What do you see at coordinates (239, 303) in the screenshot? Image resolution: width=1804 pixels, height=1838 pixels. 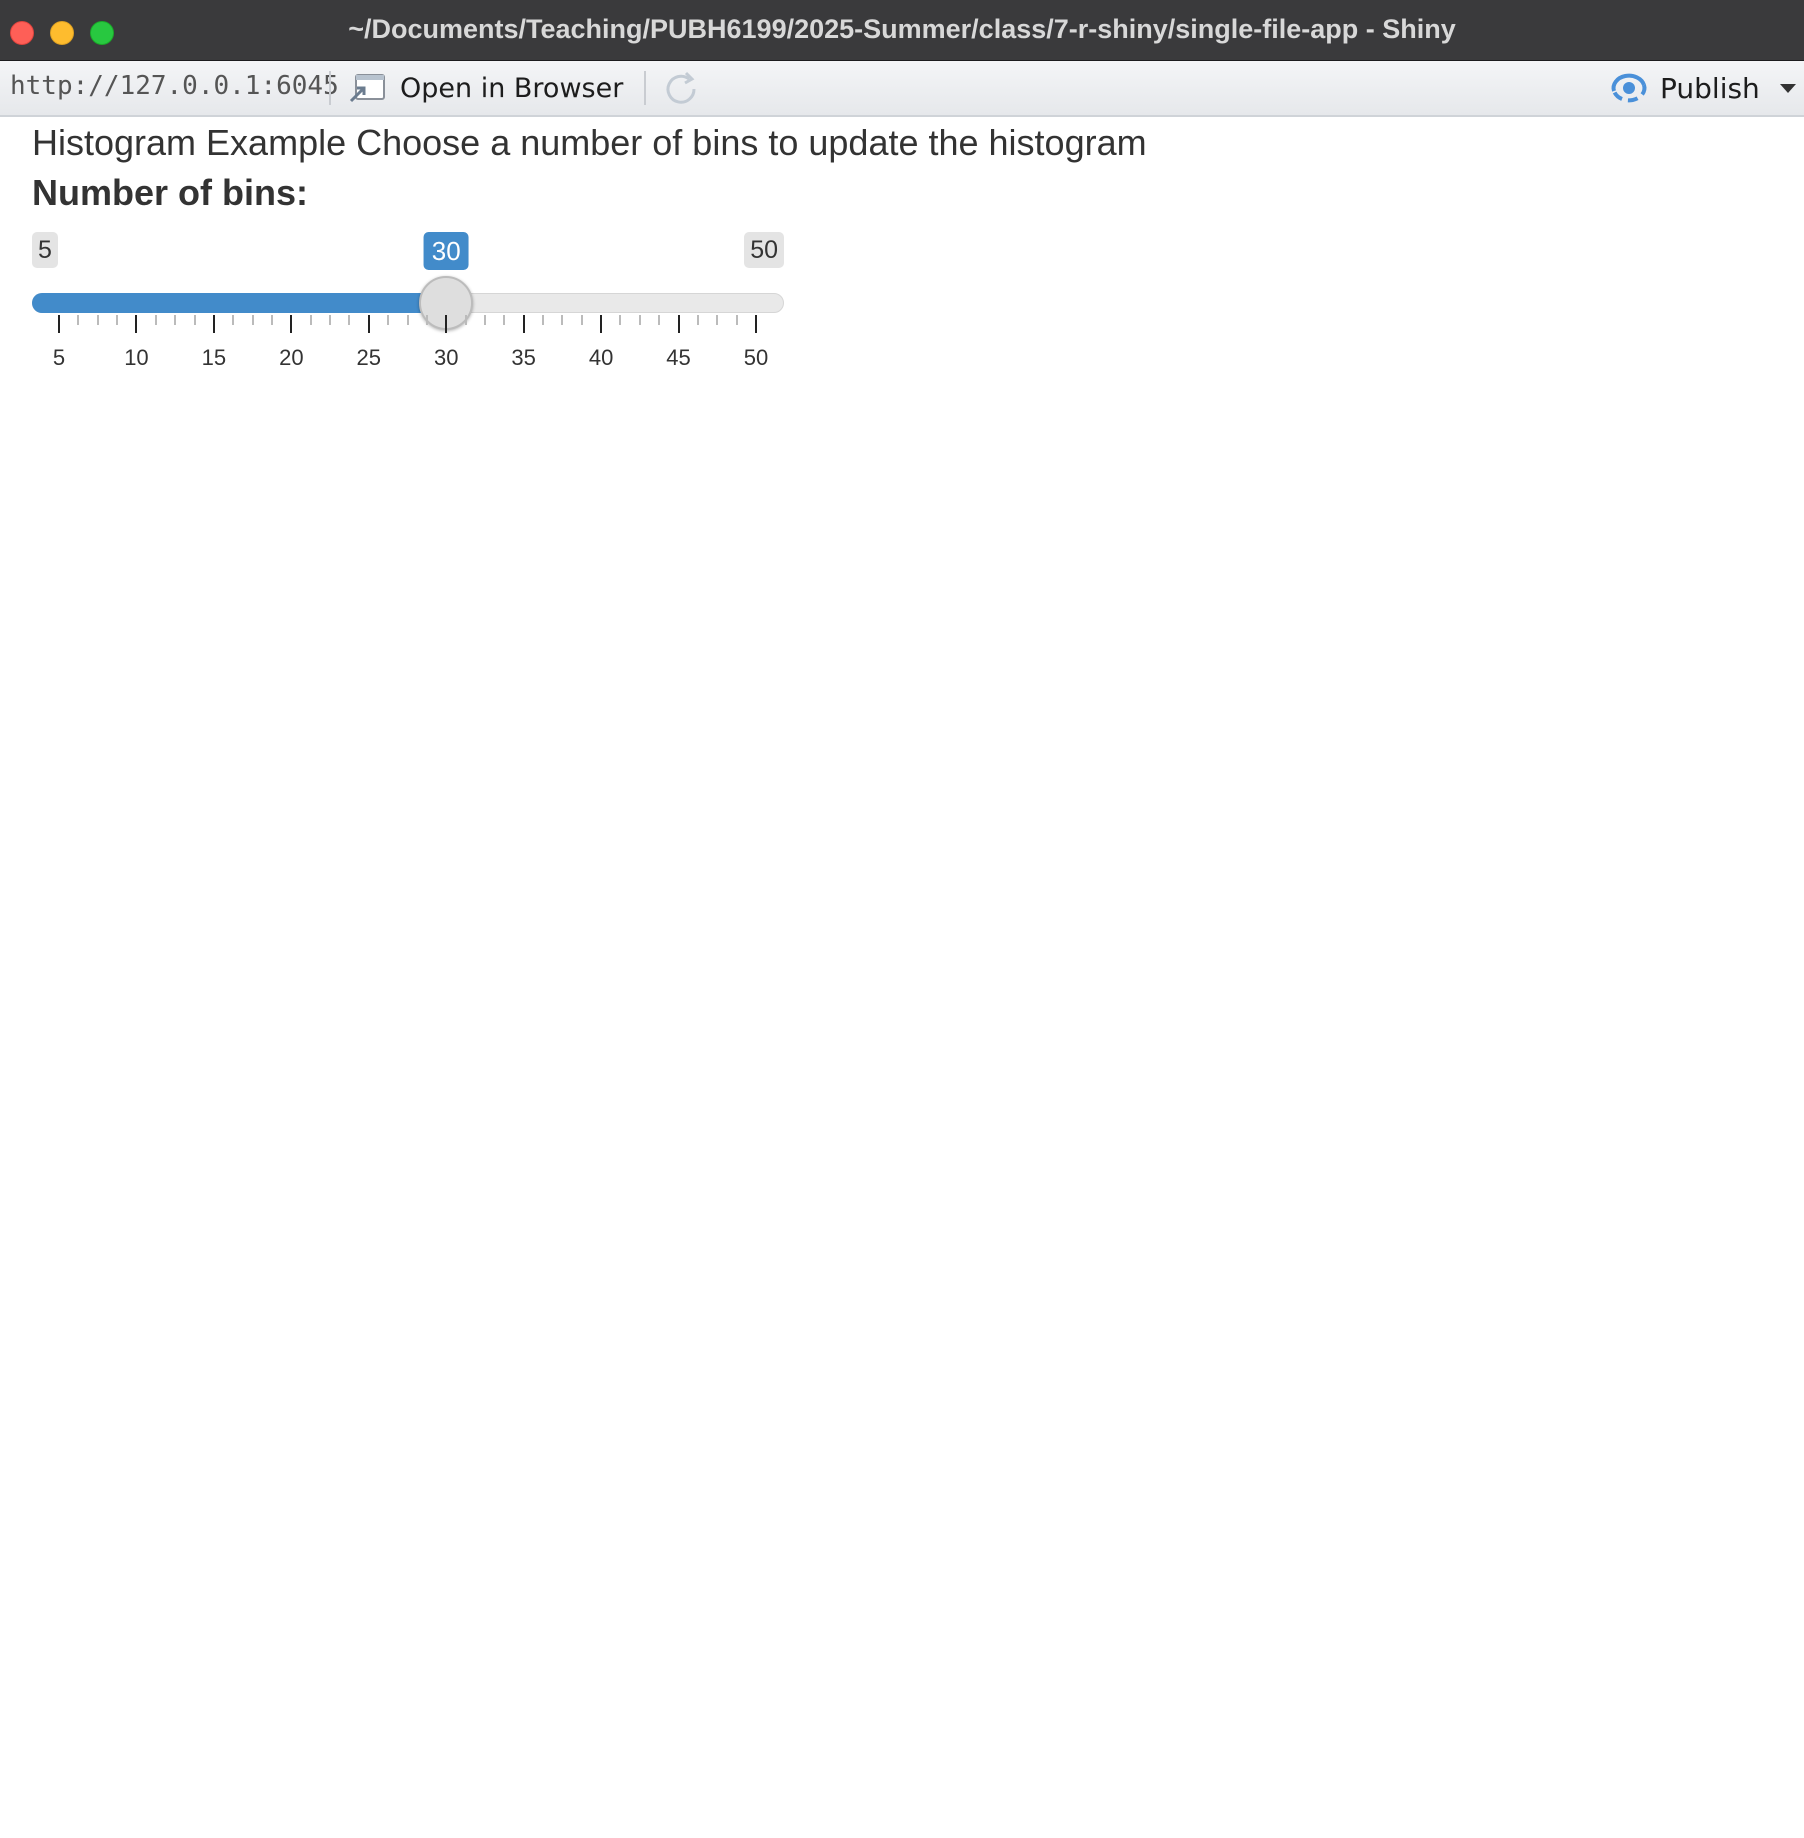 I see `slider-fill` at bounding box center [239, 303].